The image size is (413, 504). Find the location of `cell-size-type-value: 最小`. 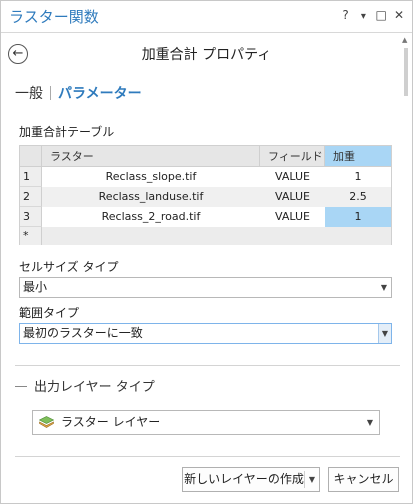

cell-size-type-value: 最小 is located at coordinates (35, 287).